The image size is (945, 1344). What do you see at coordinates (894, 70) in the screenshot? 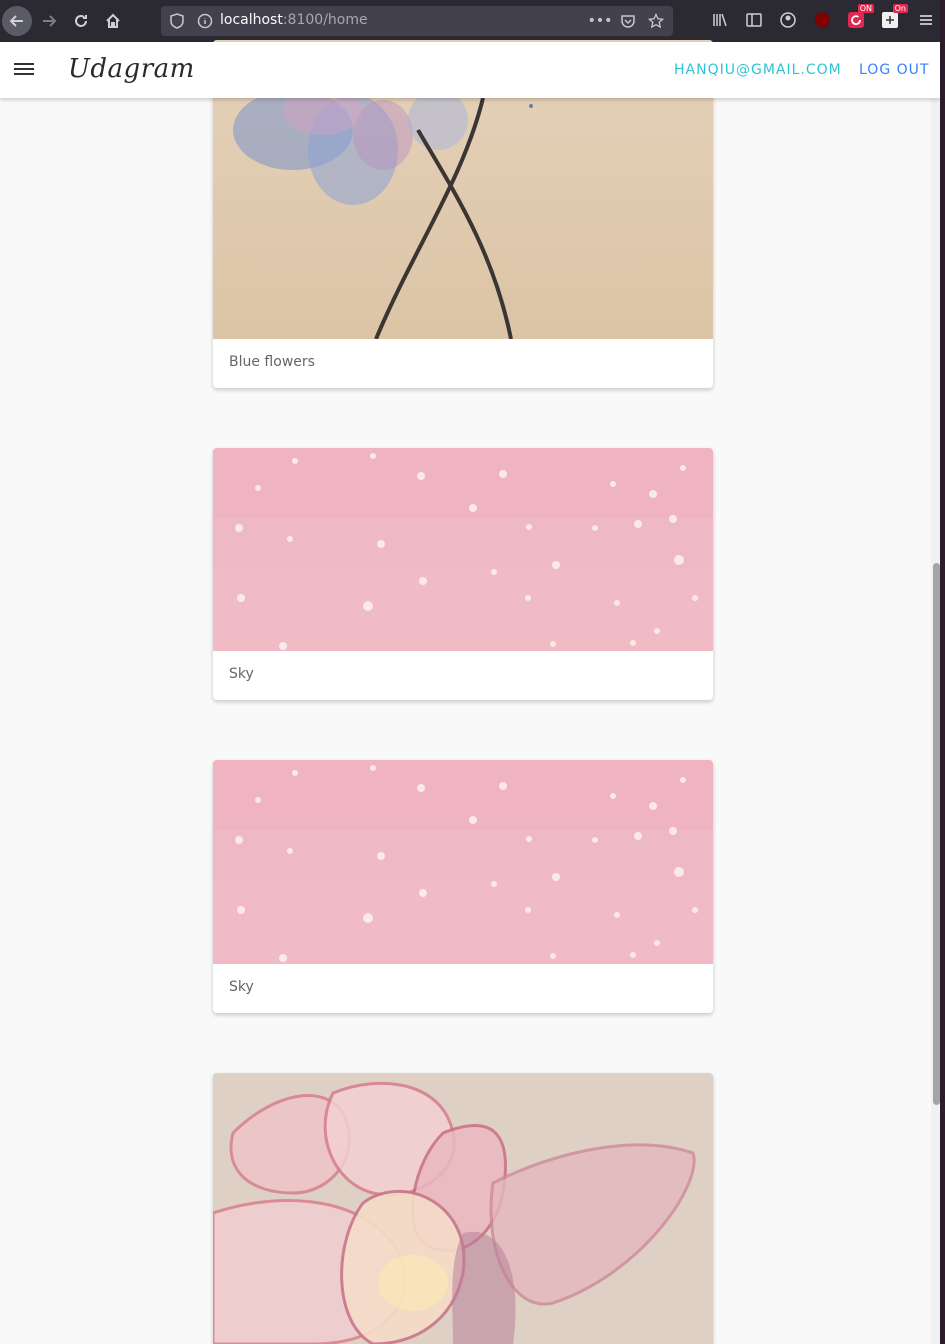
I see `logout-button: LOG OUT` at bounding box center [894, 70].